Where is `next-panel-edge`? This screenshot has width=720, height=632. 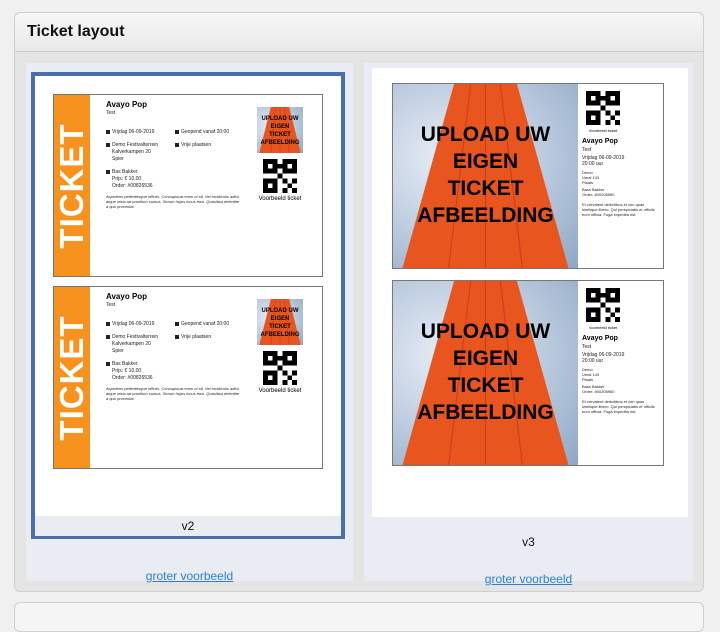
next-panel-edge is located at coordinates (359, 617).